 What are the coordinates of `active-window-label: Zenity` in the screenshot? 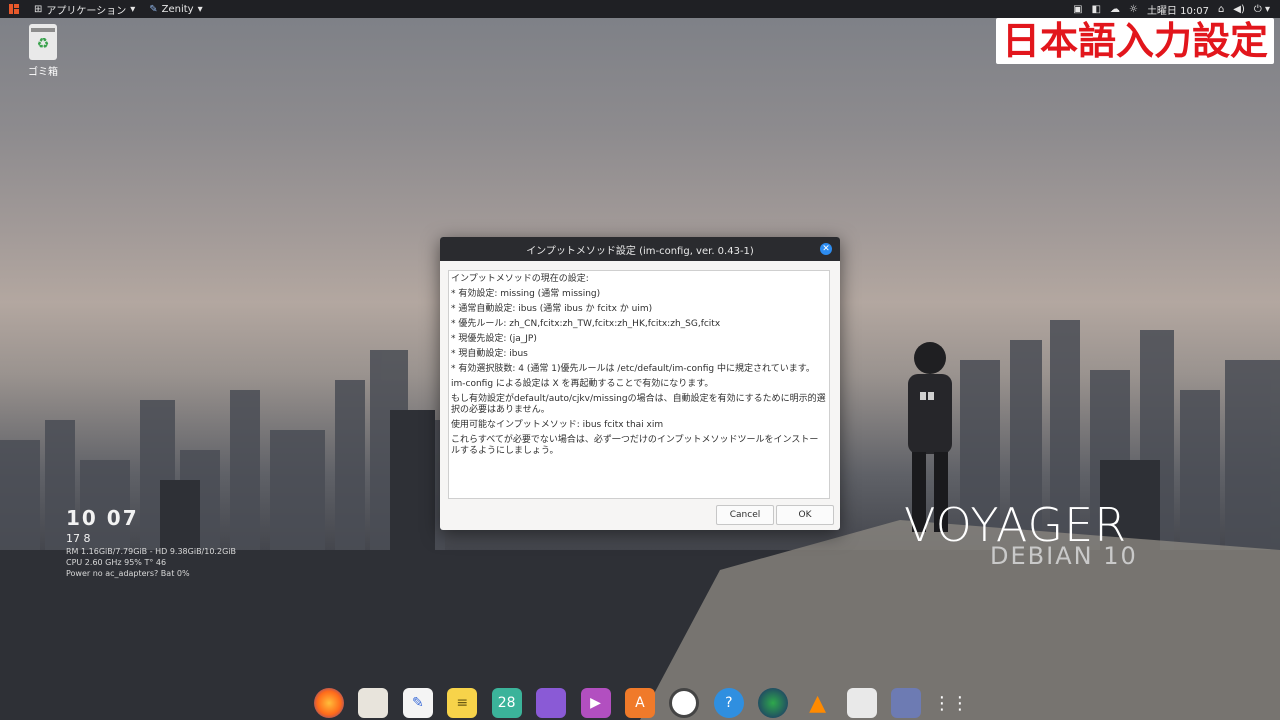 It's located at (177, 9).